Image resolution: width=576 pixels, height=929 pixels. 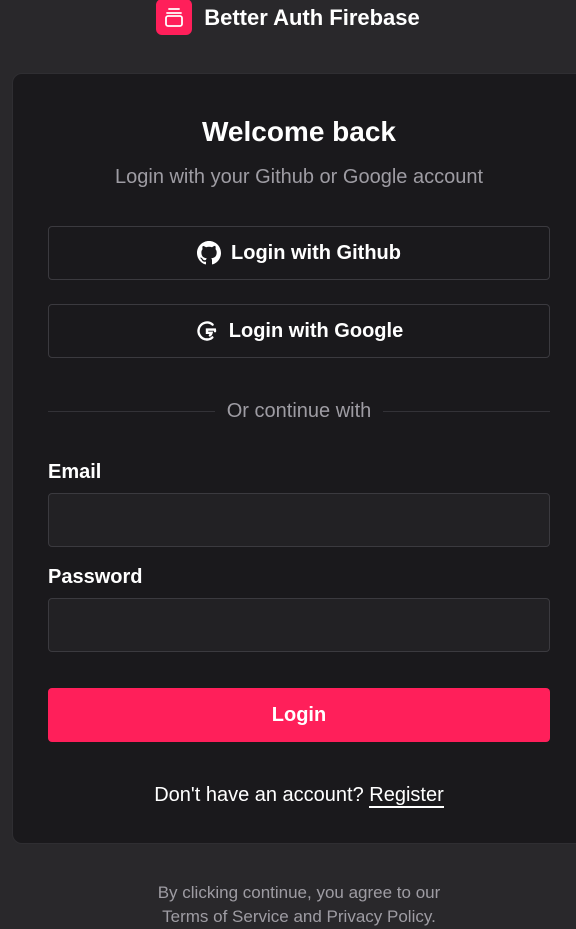 What do you see at coordinates (299, 625) in the screenshot?
I see `password-field` at bounding box center [299, 625].